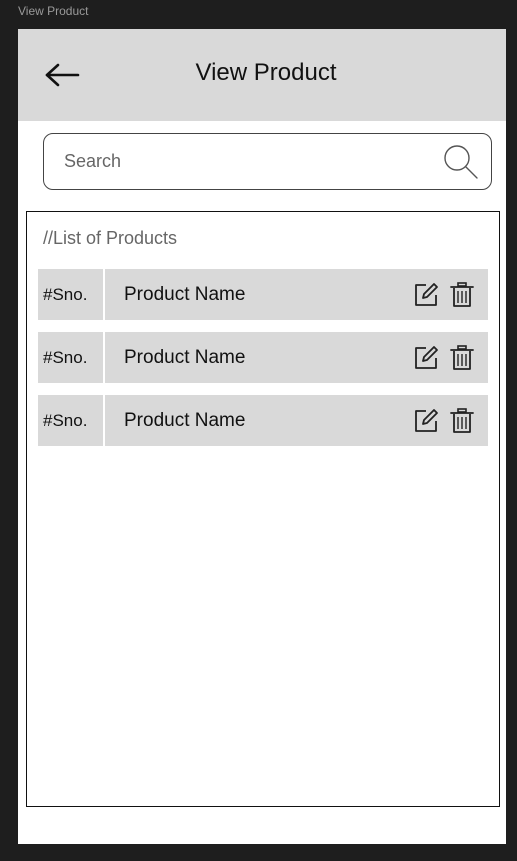 The image size is (517, 861). I want to click on search-bar, so click(267, 161).